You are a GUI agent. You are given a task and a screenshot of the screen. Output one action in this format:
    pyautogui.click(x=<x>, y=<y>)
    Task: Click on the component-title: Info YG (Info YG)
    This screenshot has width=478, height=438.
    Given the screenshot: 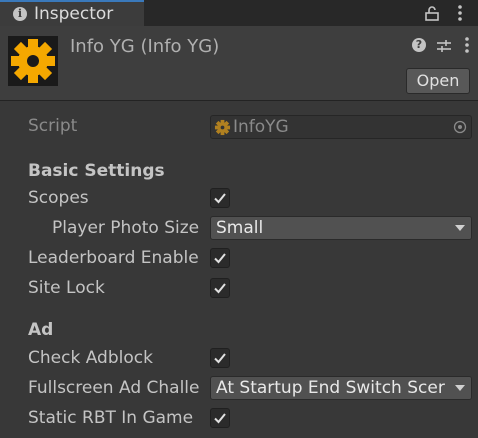 What is the action you would take?
    pyautogui.click(x=145, y=46)
    